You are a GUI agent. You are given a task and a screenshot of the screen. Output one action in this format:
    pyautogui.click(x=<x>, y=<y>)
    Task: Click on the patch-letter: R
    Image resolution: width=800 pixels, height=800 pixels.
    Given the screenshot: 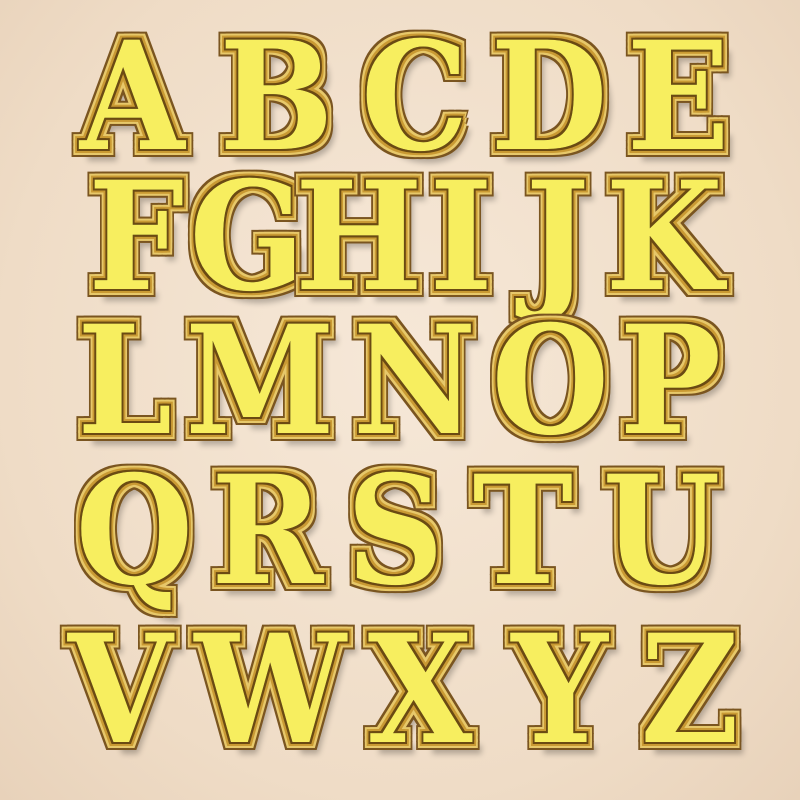 What is the action you would take?
    pyautogui.click(x=267, y=531)
    